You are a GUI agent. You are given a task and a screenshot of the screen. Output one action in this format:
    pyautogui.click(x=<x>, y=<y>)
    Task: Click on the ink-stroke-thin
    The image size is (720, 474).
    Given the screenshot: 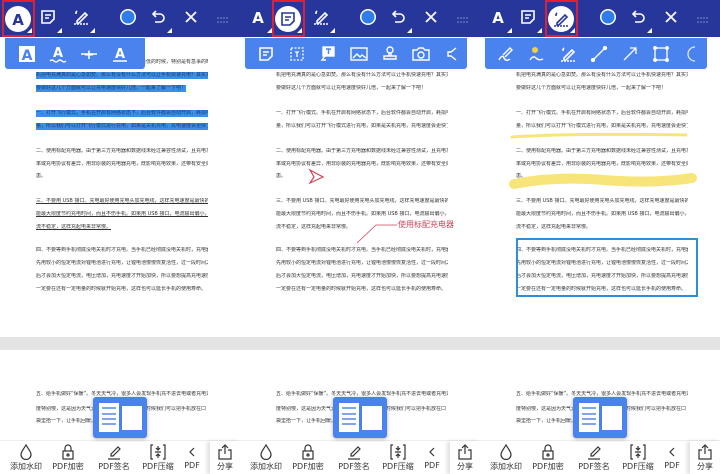 What is the action you would take?
    pyautogui.click(x=599, y=135)
    